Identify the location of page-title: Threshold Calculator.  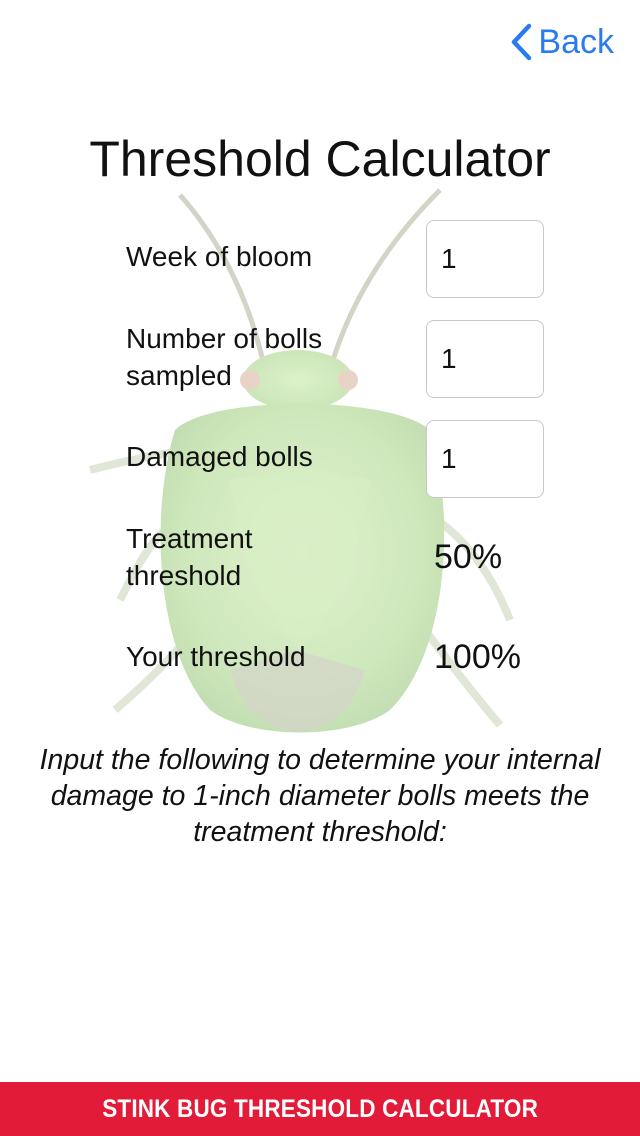
(320, 159).